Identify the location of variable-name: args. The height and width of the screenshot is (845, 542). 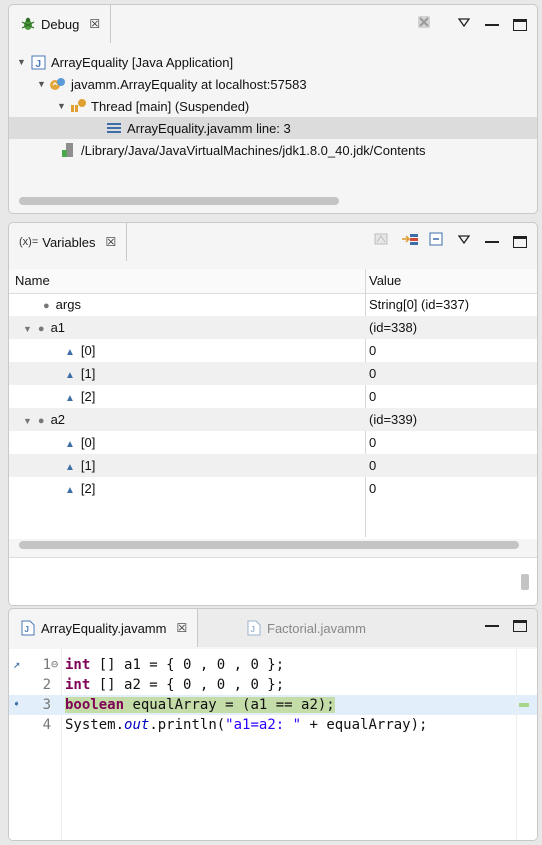
(68, 304).